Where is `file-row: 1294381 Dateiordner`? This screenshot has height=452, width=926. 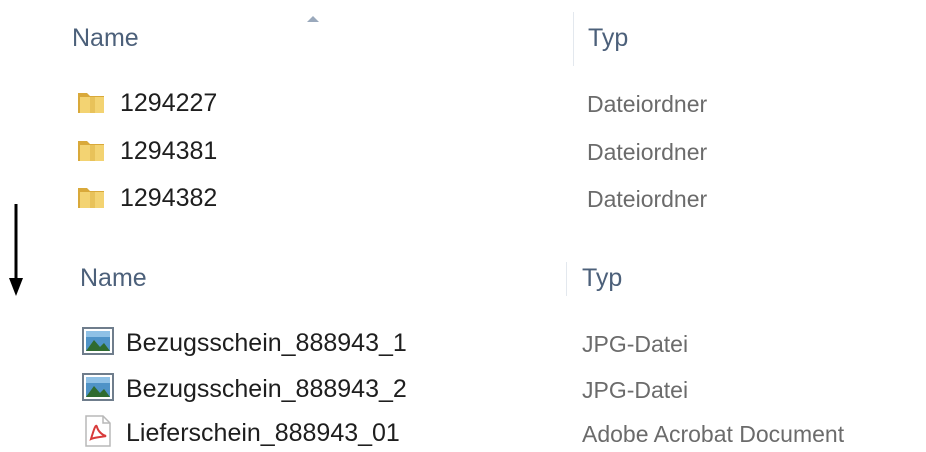
file-row: 1294381 Dateiordner is located at coordinates (452, 149).